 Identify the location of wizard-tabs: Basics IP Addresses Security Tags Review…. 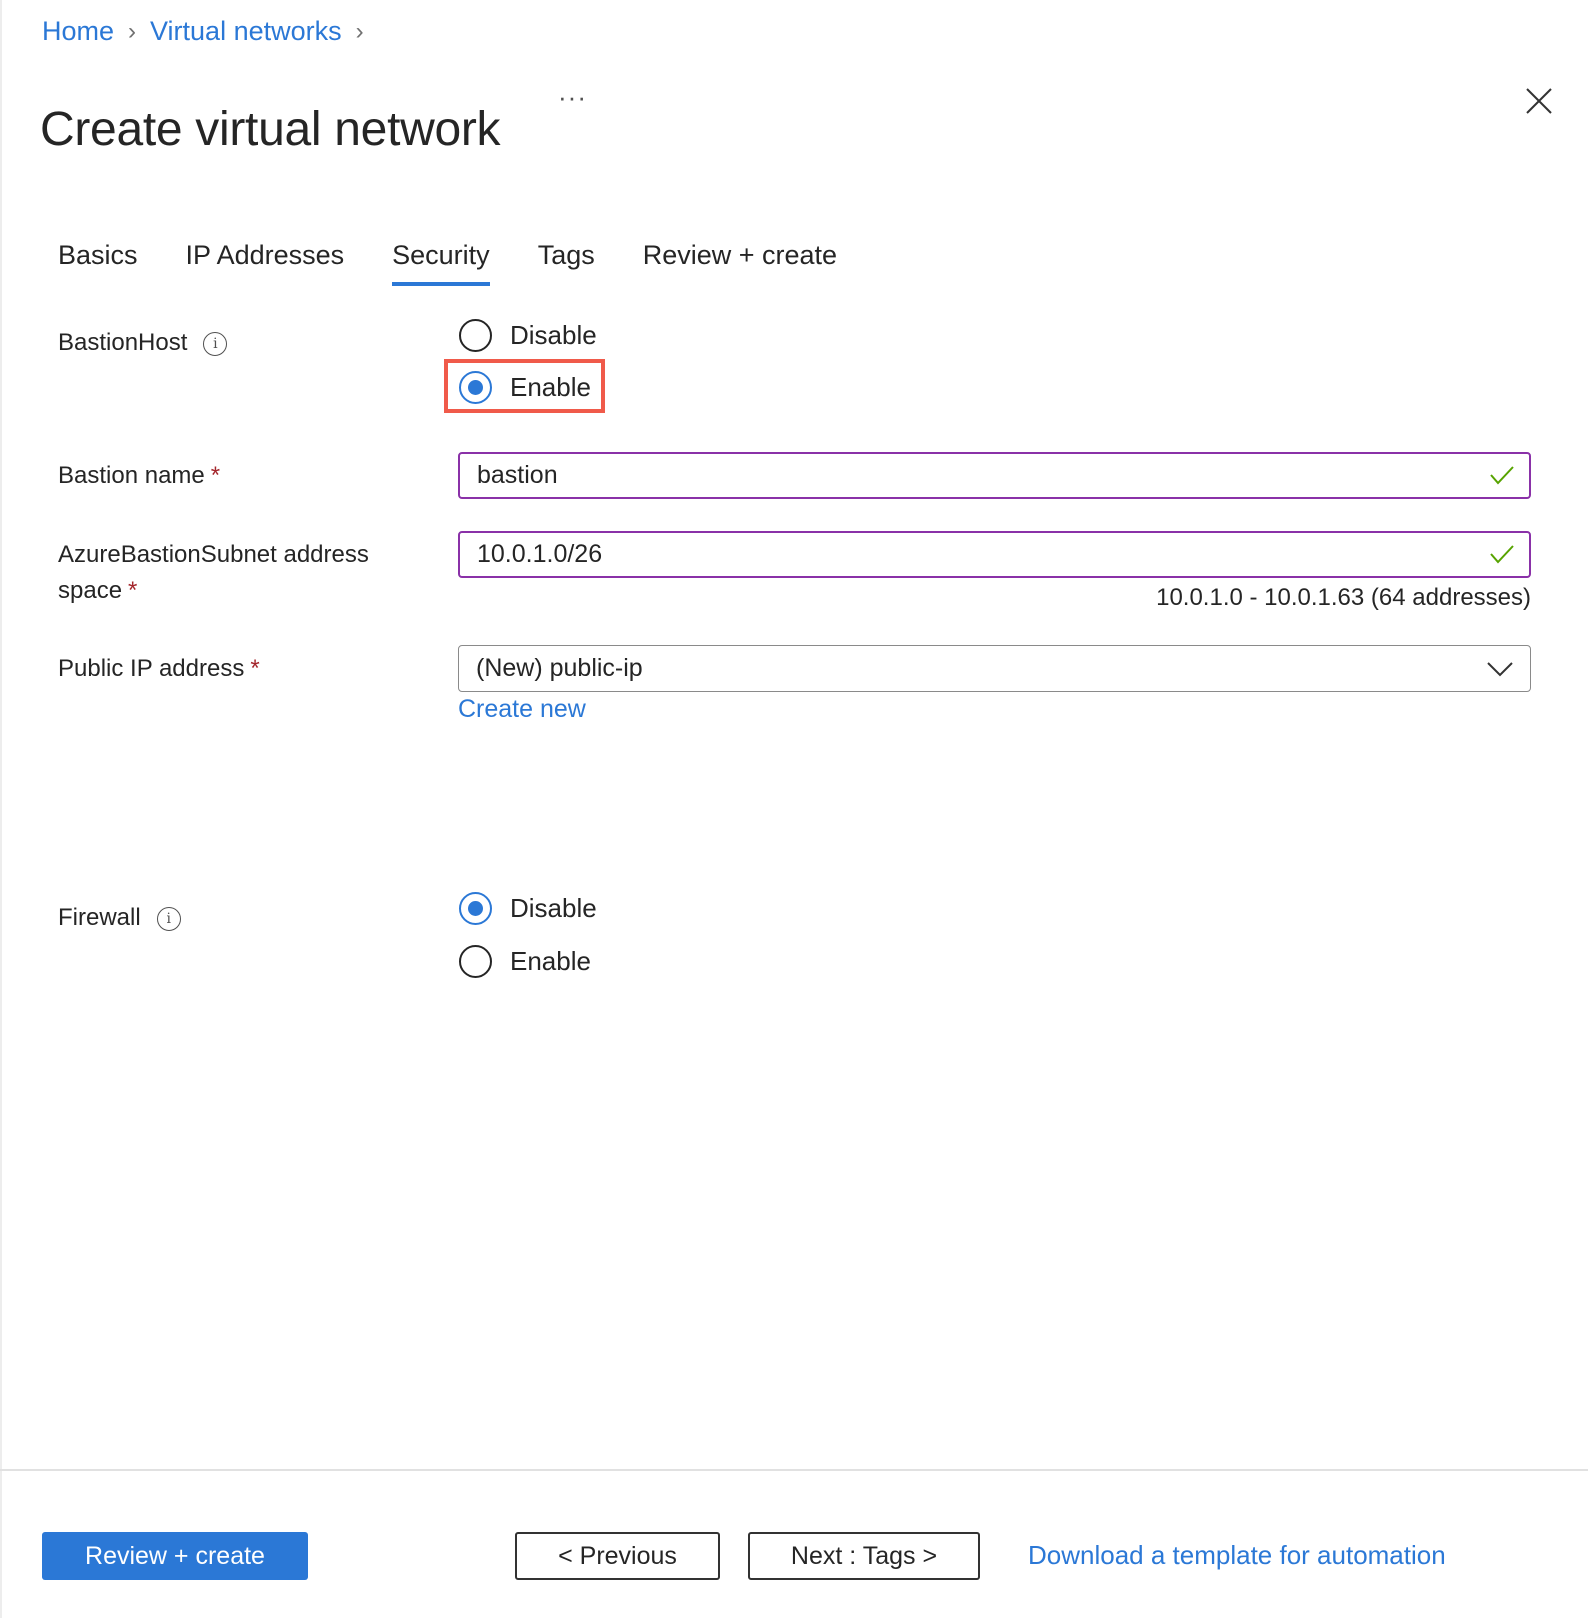
(471, 263).